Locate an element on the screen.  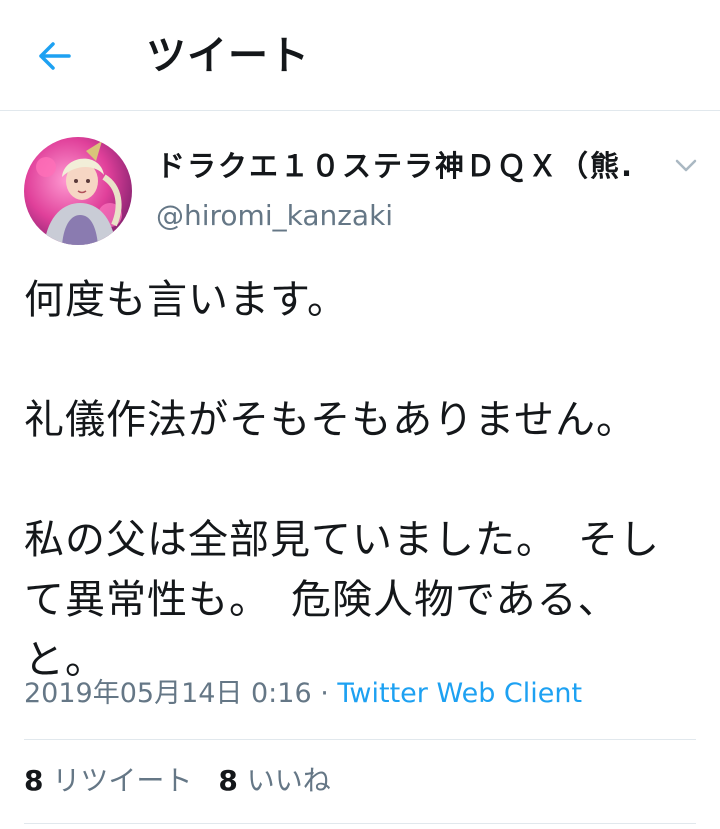
avatar is located at coordinates (78, 191).